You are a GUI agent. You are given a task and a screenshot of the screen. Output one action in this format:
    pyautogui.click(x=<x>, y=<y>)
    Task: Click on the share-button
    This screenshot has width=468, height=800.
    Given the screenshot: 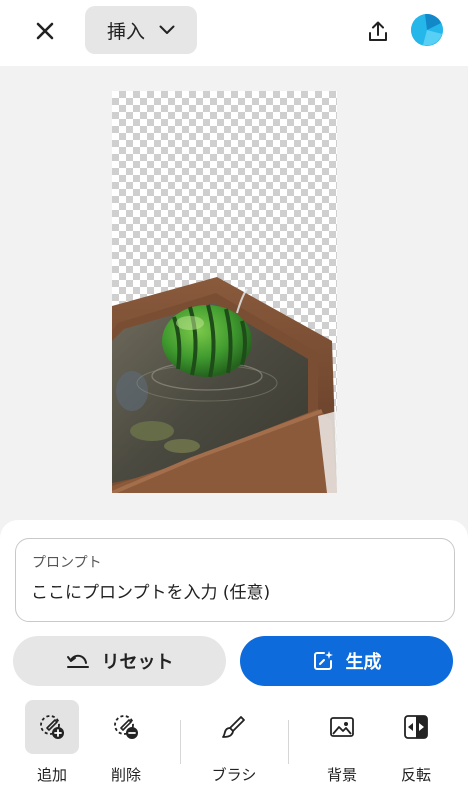 What is the action you would take?
    pyautogui.click(x=378, y=32)
    